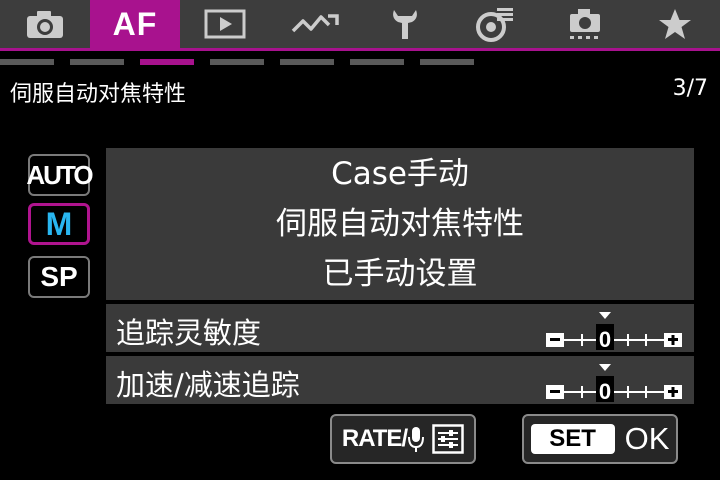 This screenshot has width=720, height=480. I want to click on sensor-cleaning-icon, so click(585, 24).